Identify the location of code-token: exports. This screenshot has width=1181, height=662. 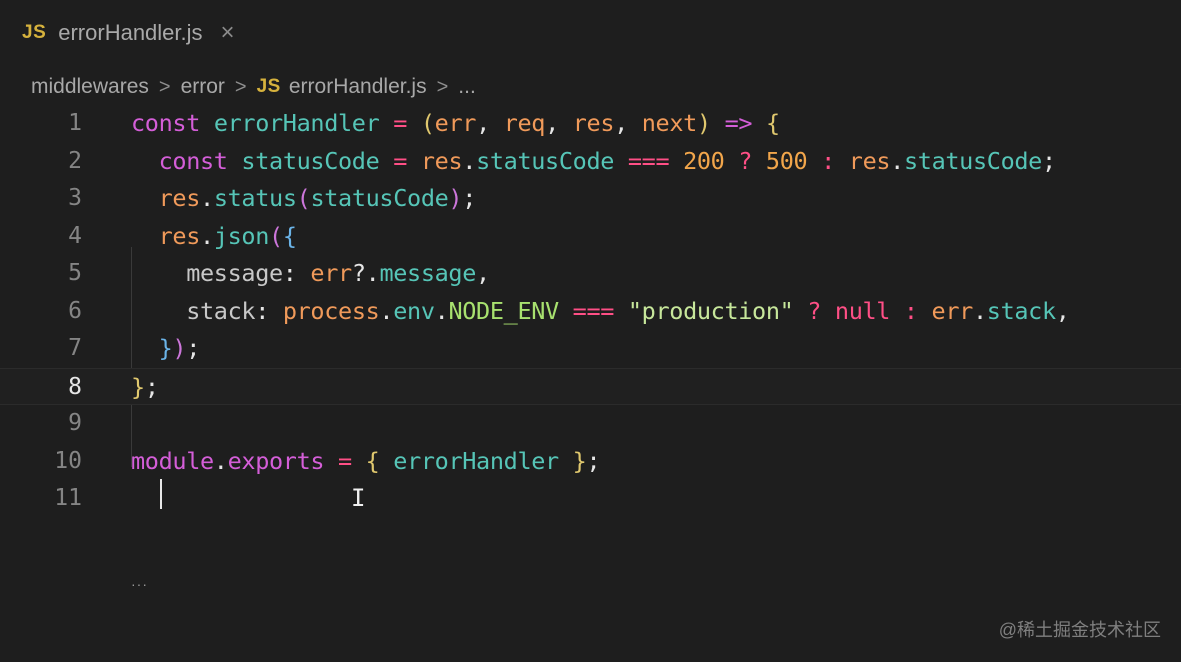
(276, 460).